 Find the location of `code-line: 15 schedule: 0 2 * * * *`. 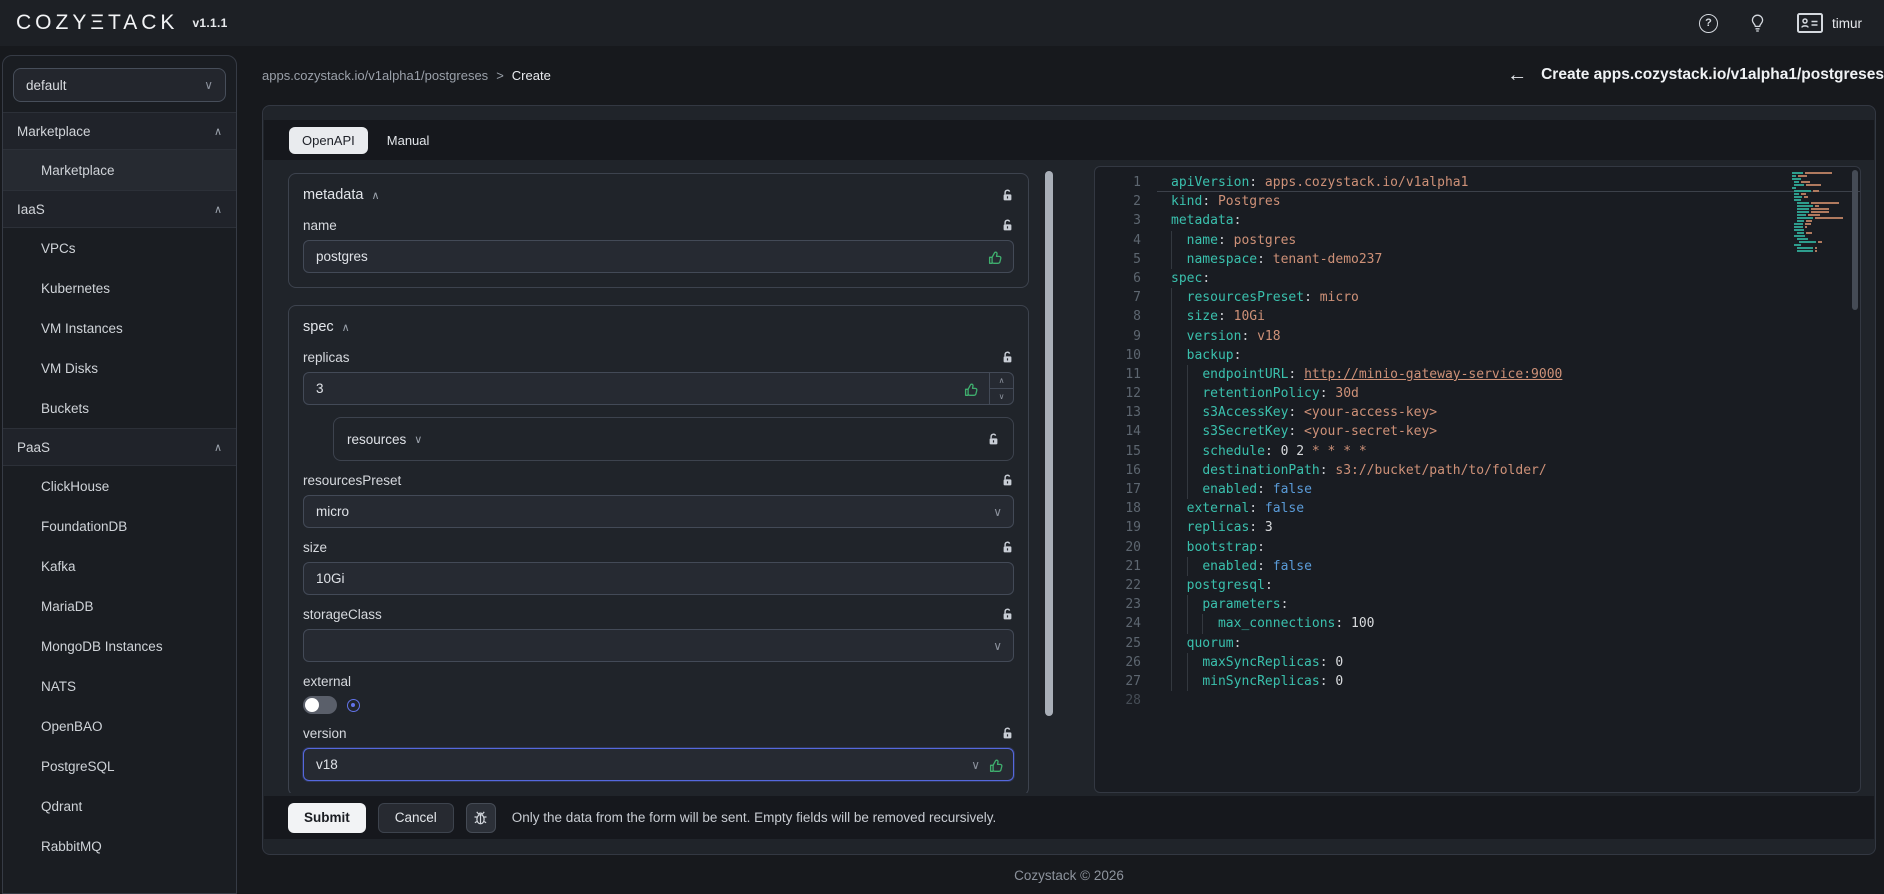

code-line: 15 schedule: 0 2 * * * * is located at coordinates (1477, 451).